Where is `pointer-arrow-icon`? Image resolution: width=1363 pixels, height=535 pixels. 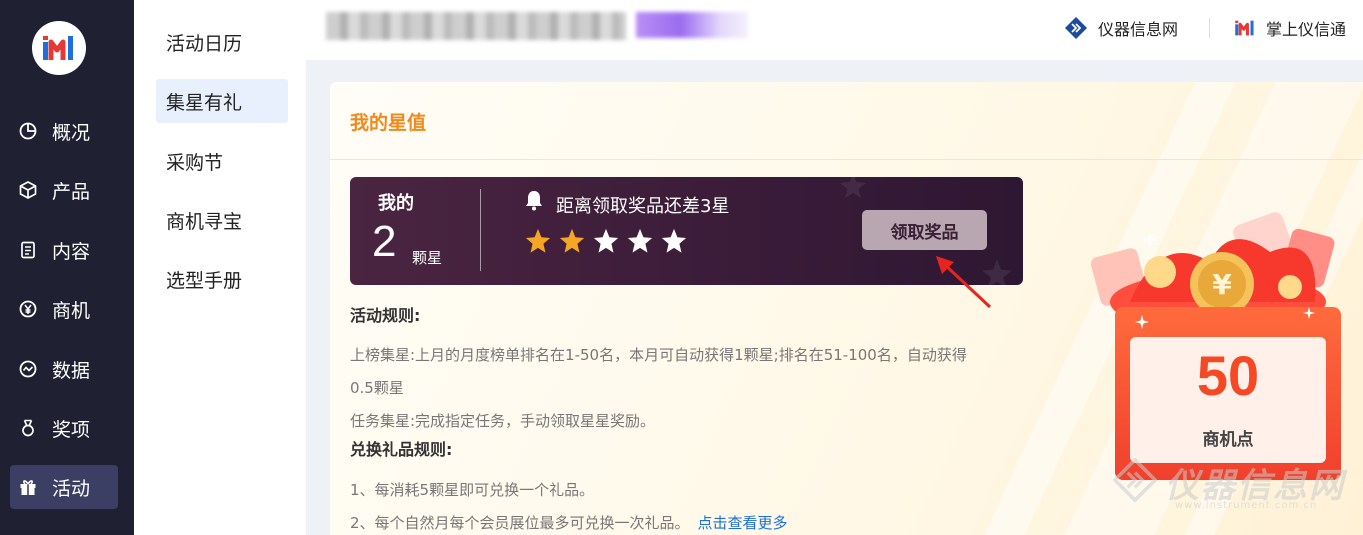 pointer-arrow-icon is located at coordinates (964, 282).